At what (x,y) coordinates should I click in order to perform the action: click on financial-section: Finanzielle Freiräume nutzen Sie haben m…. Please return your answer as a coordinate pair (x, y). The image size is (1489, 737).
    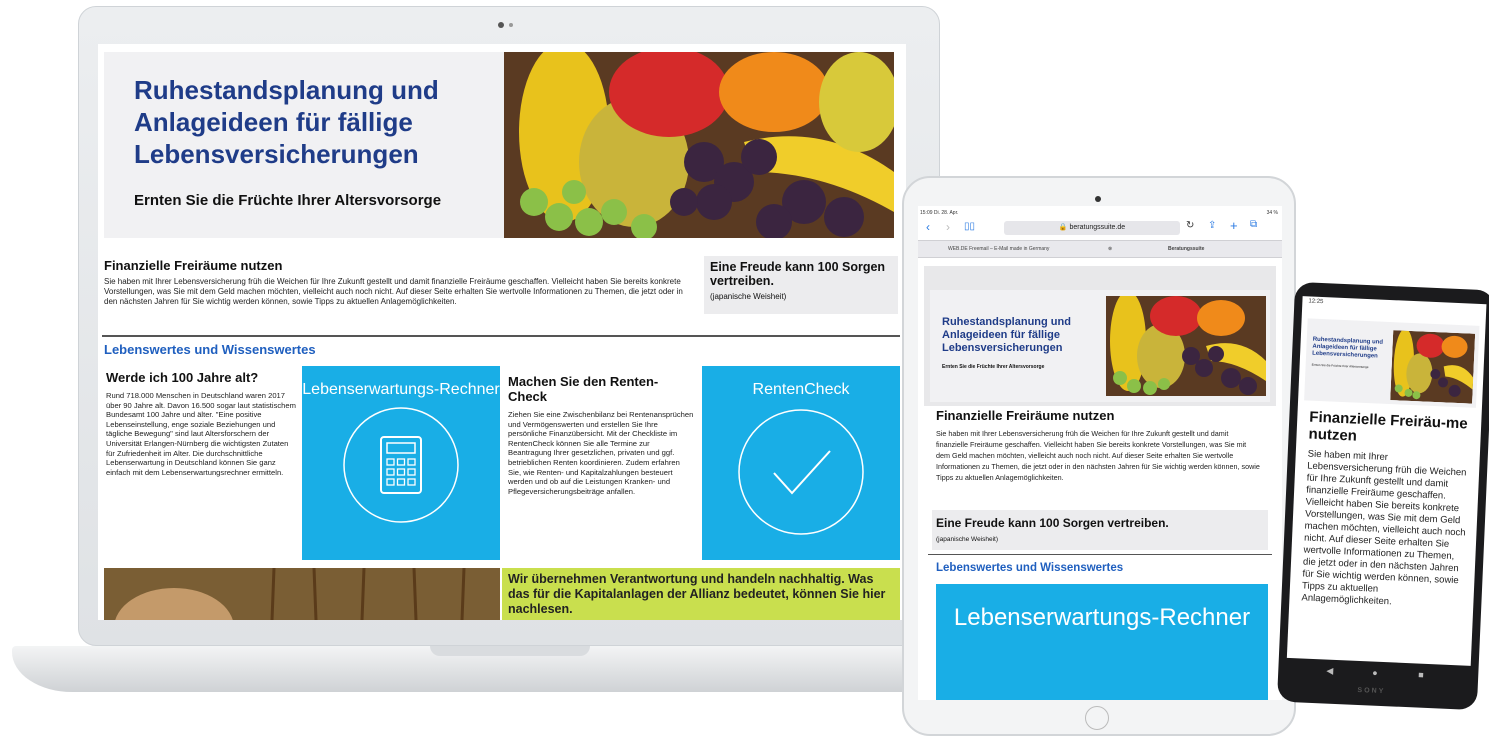
    Looking at the image, I should click on (399, 282).